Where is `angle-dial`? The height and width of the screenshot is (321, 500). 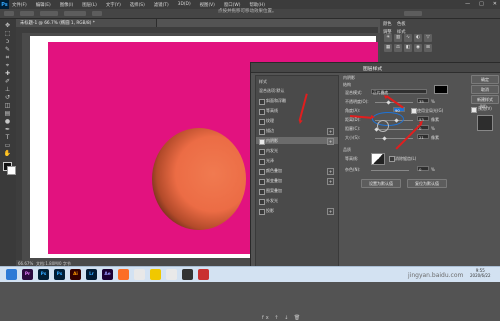 angle-dial is located at coordinates (383, 126).